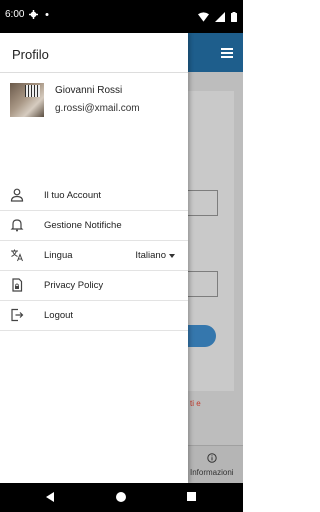  I want to click on language-select-value: Italiano, so click(150, 255).